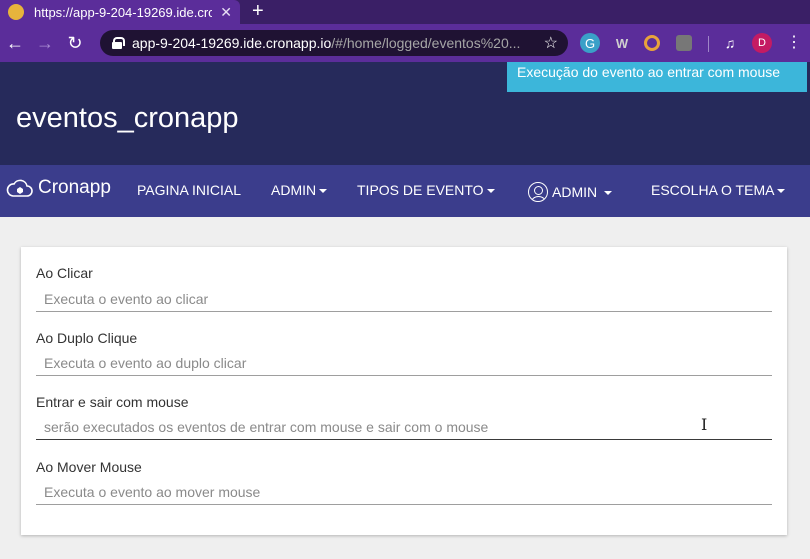 The height and width of the screenshot is (559, 810). What do you see at coordinates (404, 427) in the screenshot?
I see `entrar-sair-mouse-input` at bounding box center [404, 427].